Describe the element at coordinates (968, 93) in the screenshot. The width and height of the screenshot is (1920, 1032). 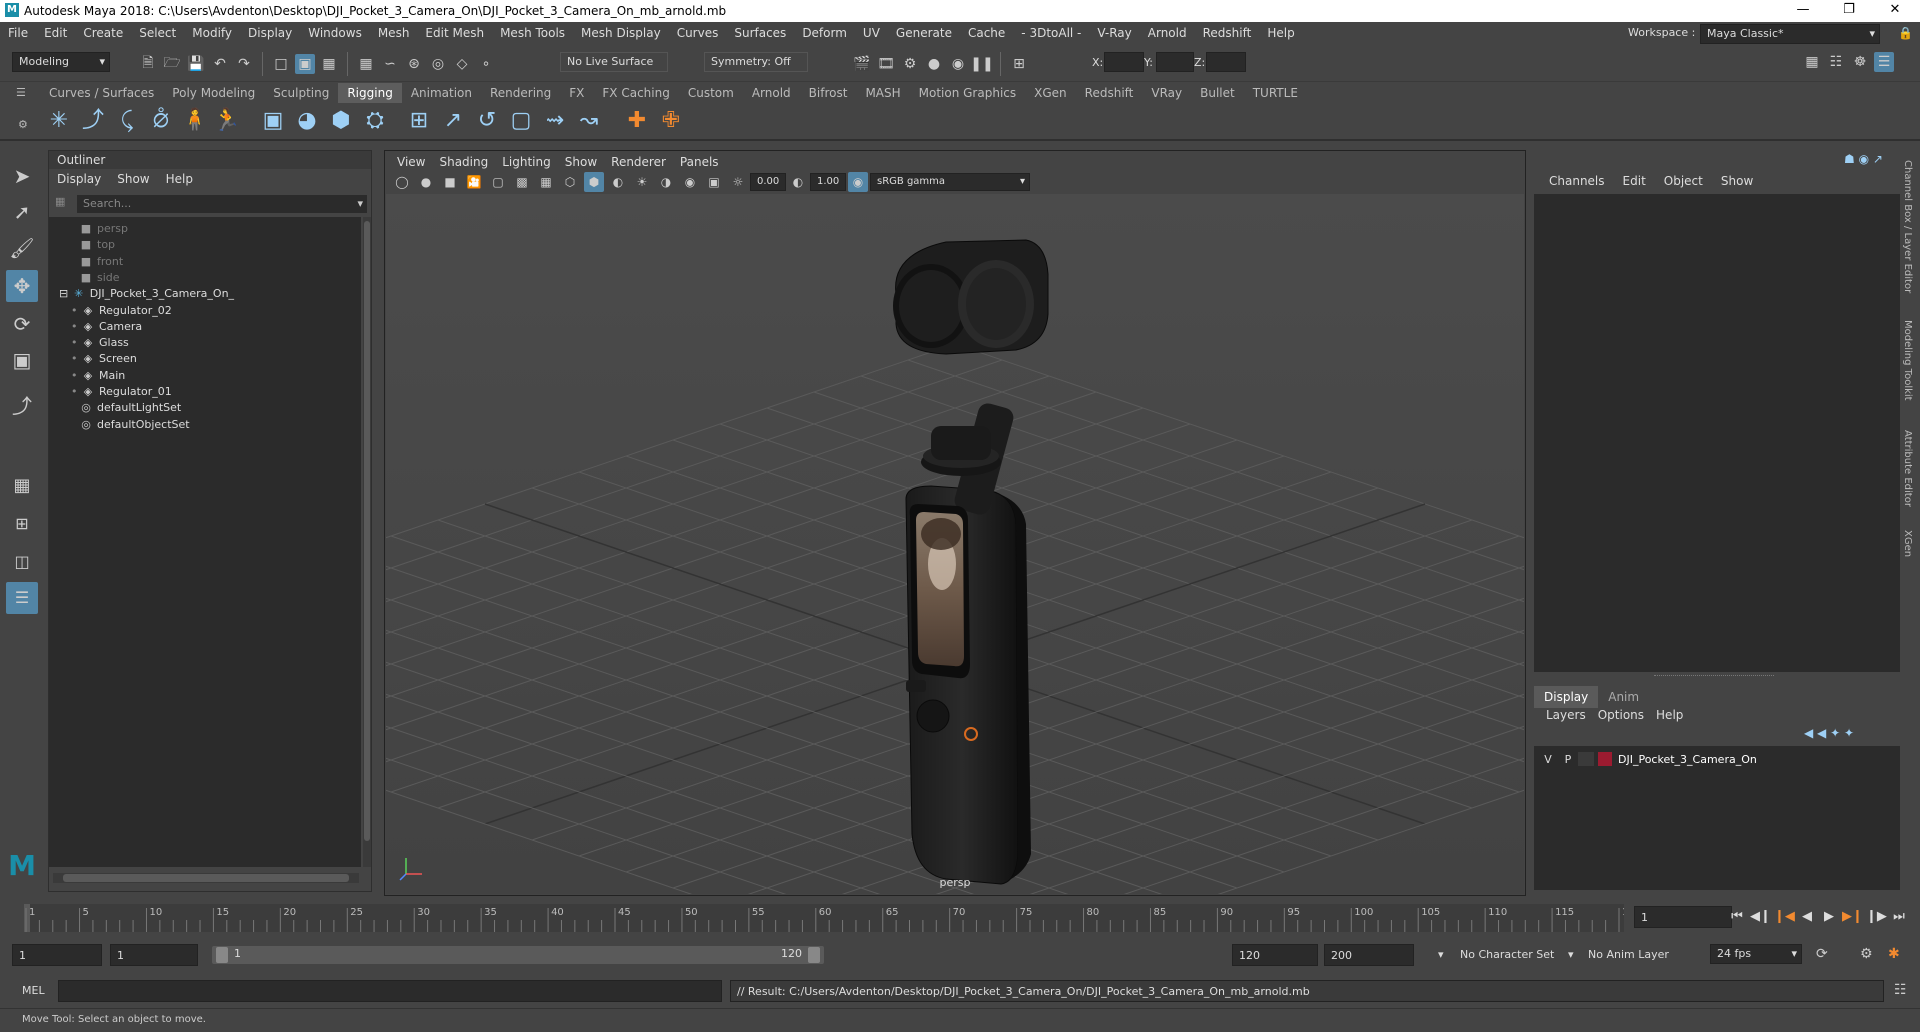
I see `shelf-tab-motion-graphics: Motion Graphics` at that location.